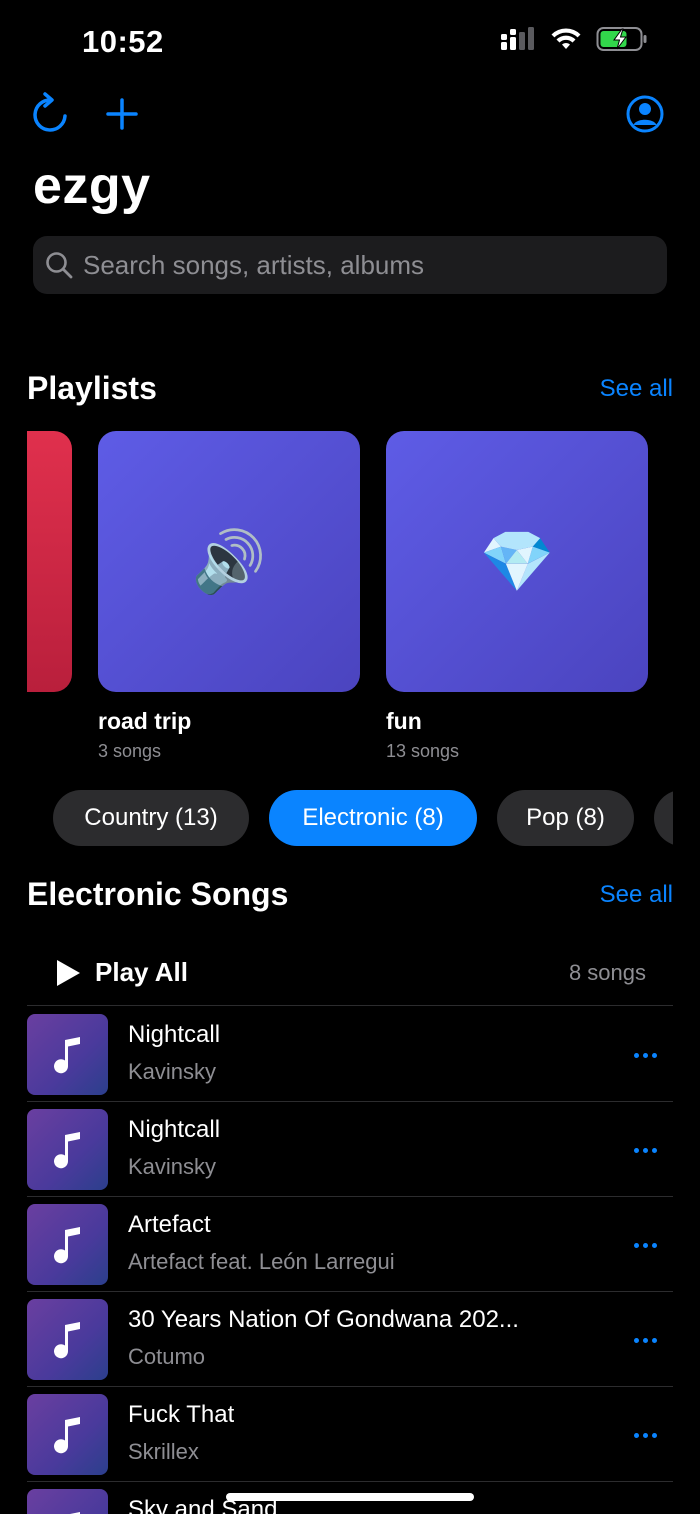 The width and height of the screenshot is (700, 1514). Describe the element at coordinates (350, 894) in the screenshot. I see `songs-header: Electronic Songs See all` at that location.